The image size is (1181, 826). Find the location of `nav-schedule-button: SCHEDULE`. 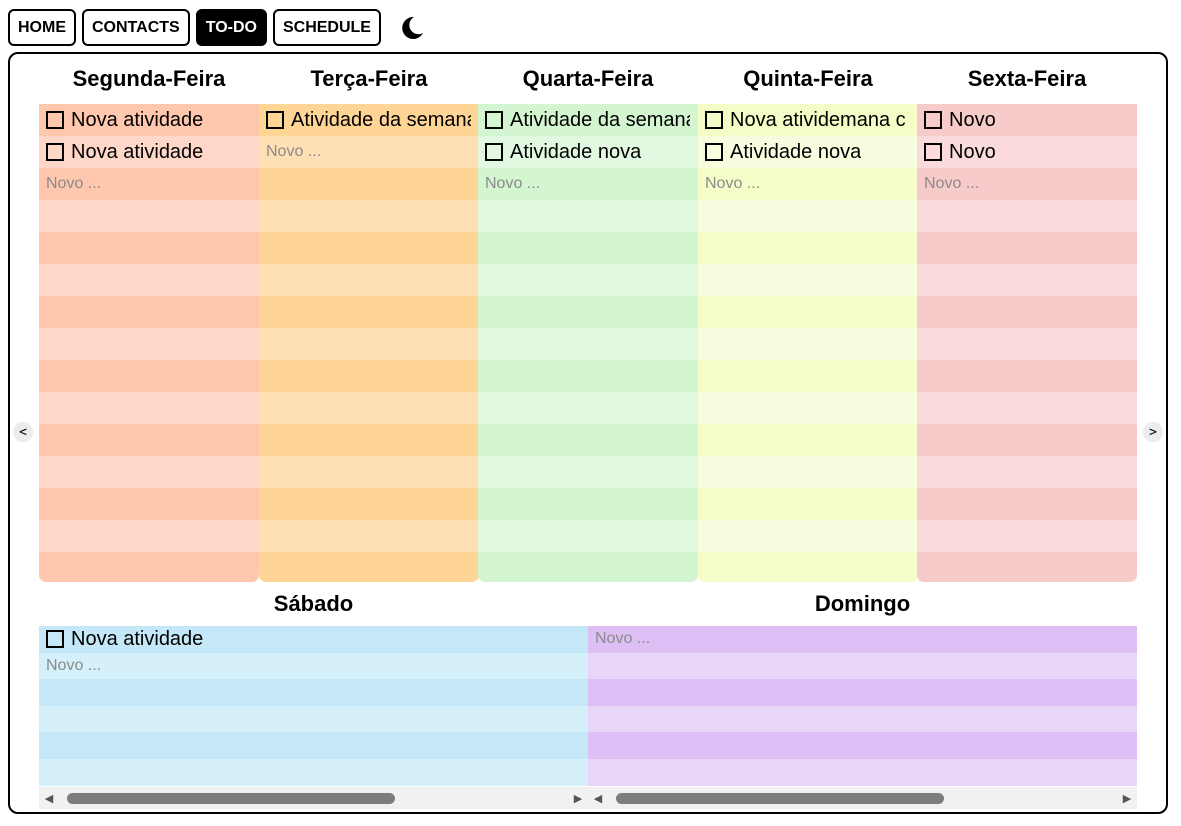

nav-schedule-button: SCHEDULE is located at coordinates (326, 27).